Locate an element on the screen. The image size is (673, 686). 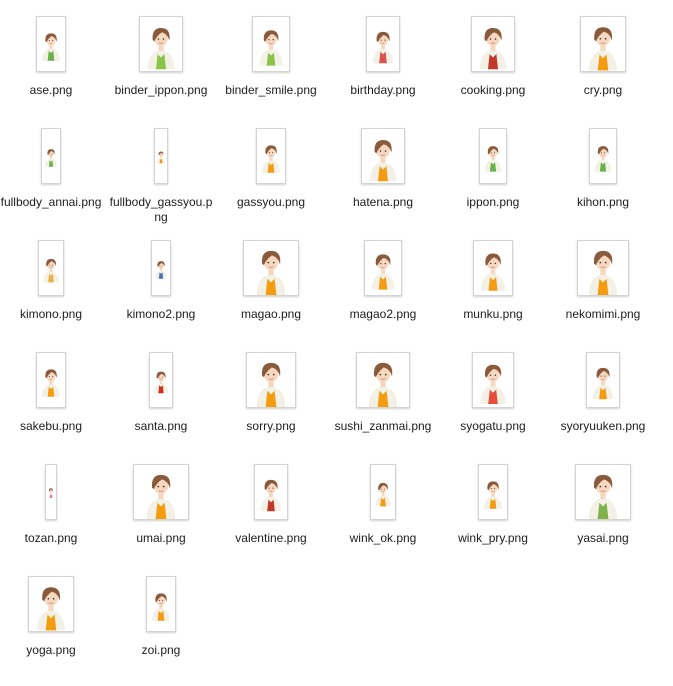
file-name-label: yasai.png is located at coordinates (603, 538).